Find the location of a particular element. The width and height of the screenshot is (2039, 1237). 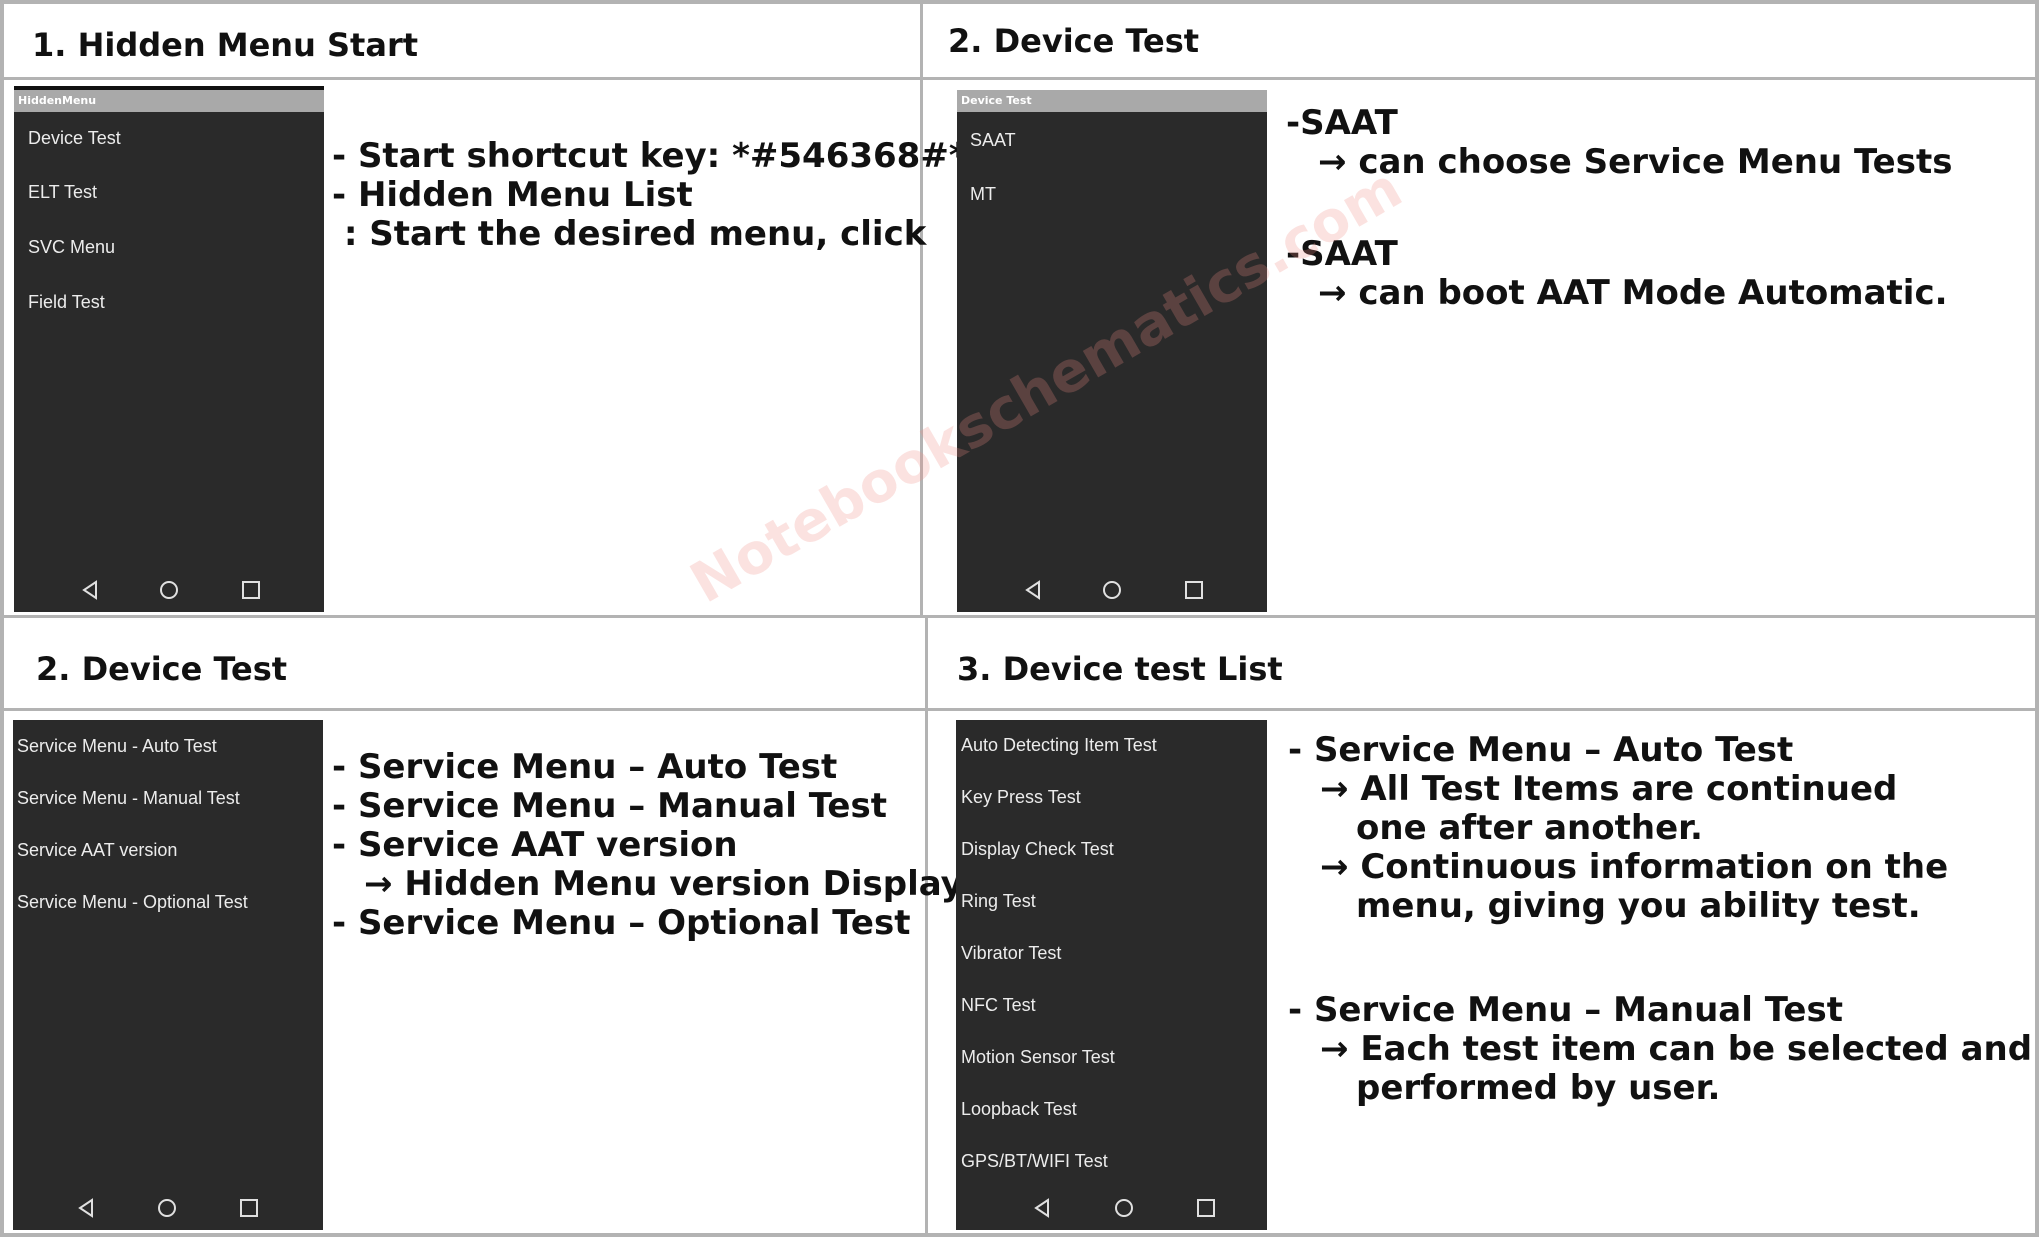

panel-2-line-4: → can boot AAT Mode Automatic. is located at coordinates (1633, 293).